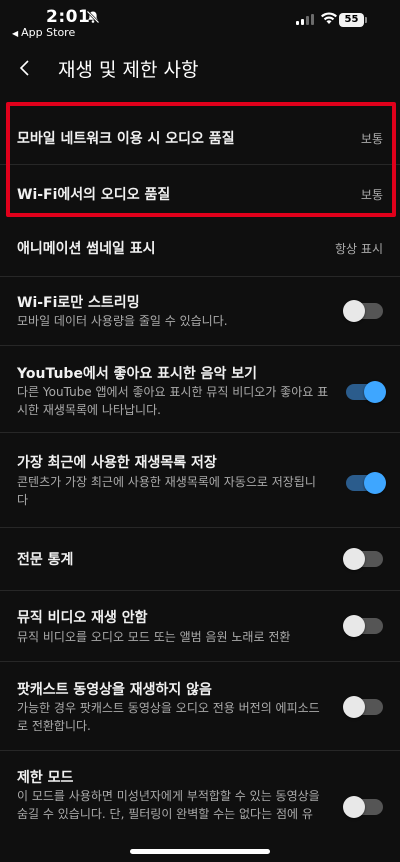  Describe the element at coordinates (165, 814) in the screenshot. I see `setting-description-line2: 숨길 수 있습니다. 단, 필터링이 완벽할 수는 없다는 점에 유` at that location.